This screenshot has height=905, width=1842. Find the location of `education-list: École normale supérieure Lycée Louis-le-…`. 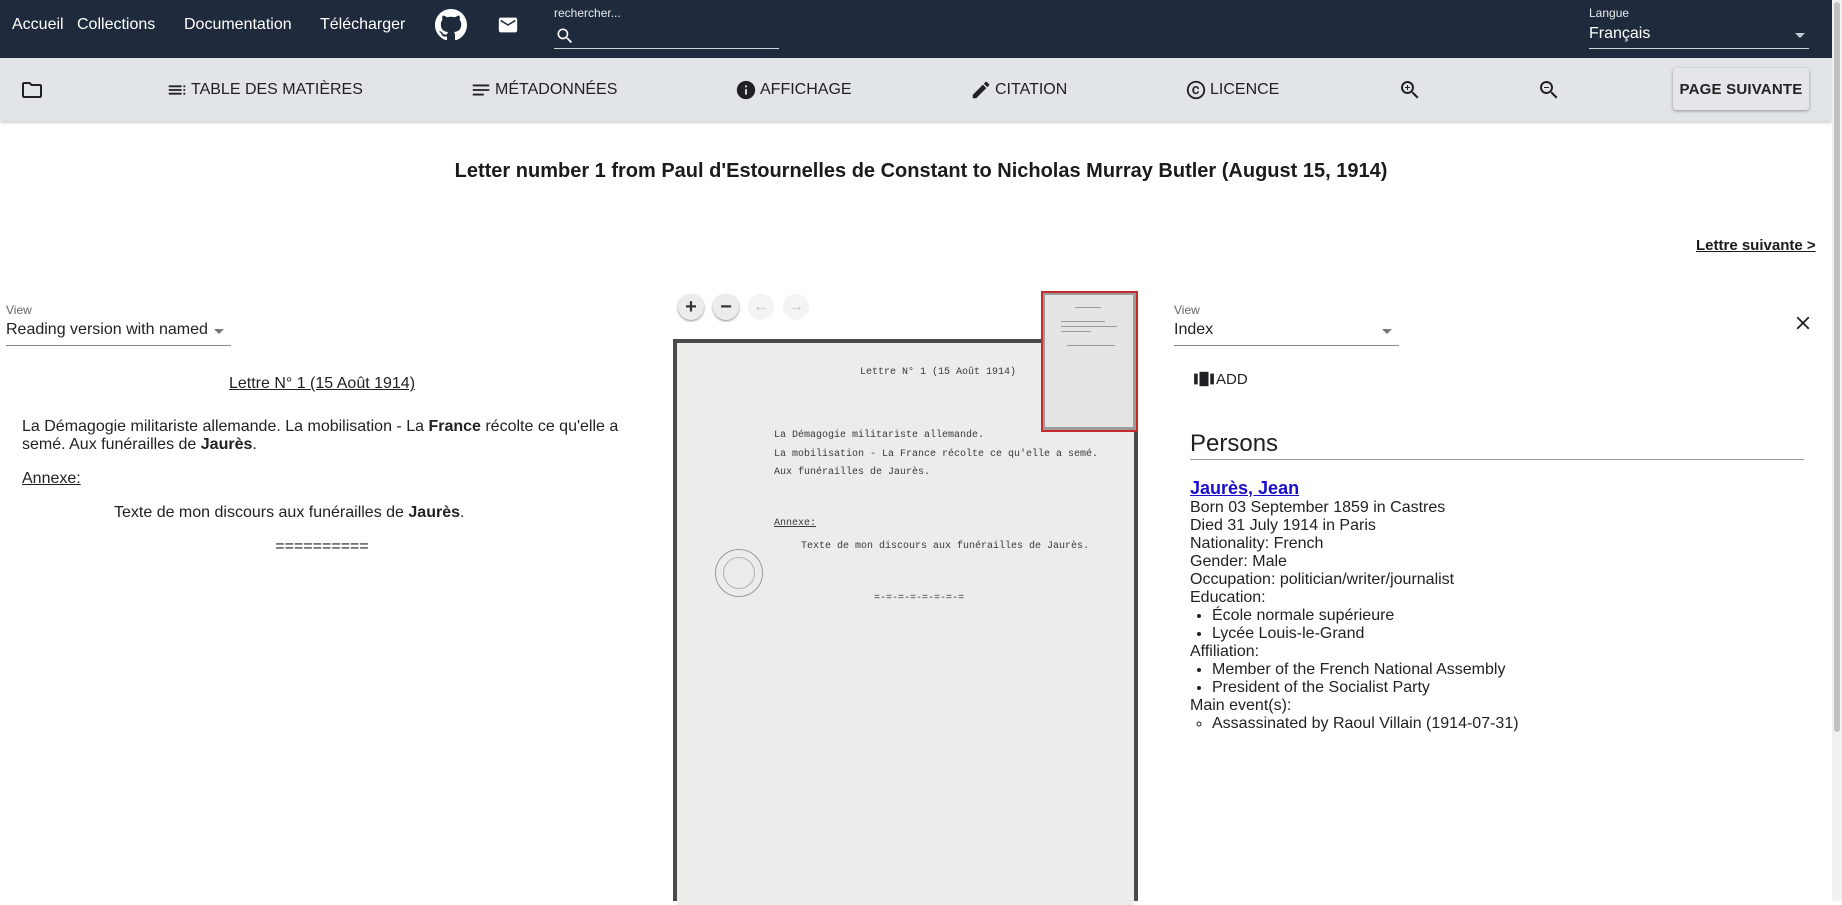

education-list: École normale supérieure Lycée Louis-le-… is located at coordinates (1490, 625).